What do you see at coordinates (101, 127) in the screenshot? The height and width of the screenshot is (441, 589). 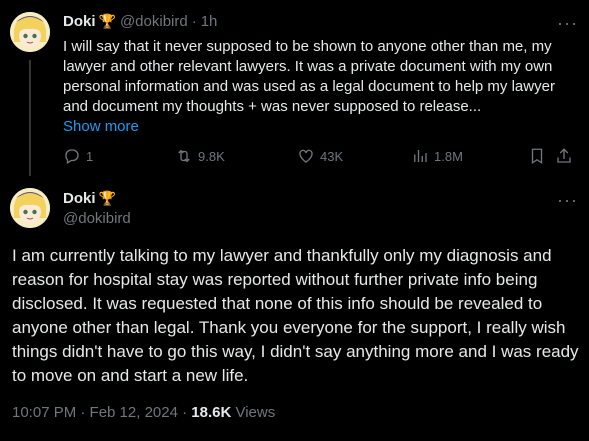 I see `show-more-link: Show more` at bounding box center [101, 127].